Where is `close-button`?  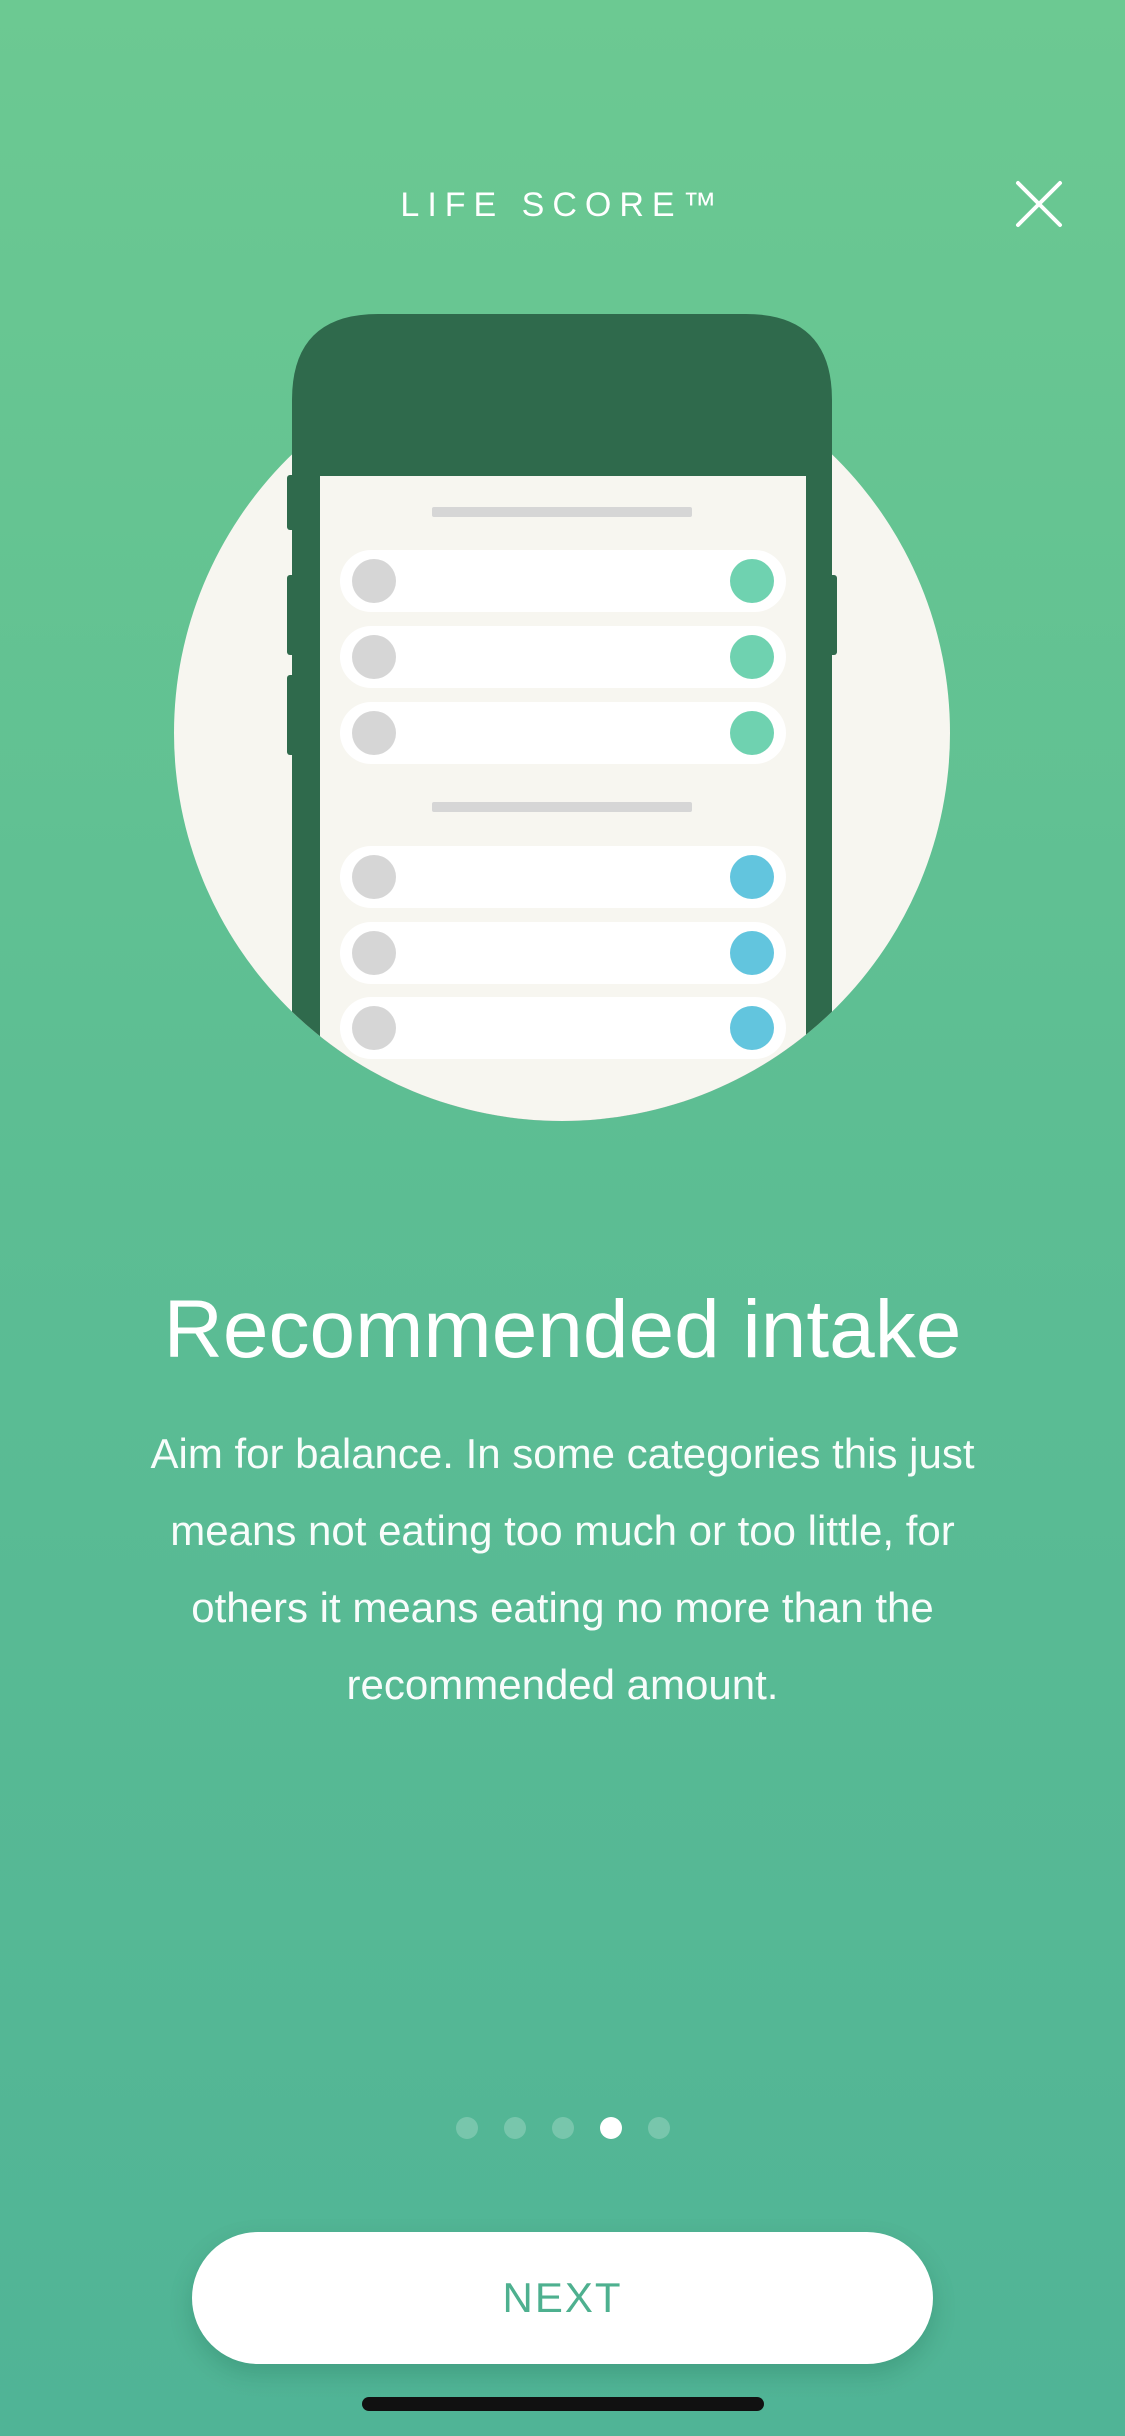
close-button is located at coordinates (1039, 204).